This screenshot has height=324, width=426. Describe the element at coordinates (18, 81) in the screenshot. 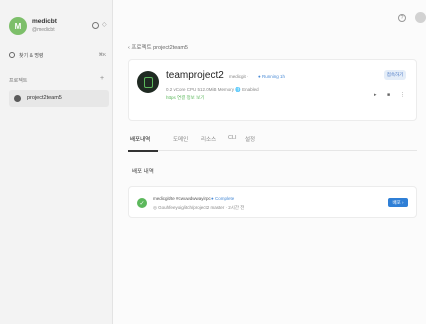

I see `projects-section-label: 프로젝트` at that location.